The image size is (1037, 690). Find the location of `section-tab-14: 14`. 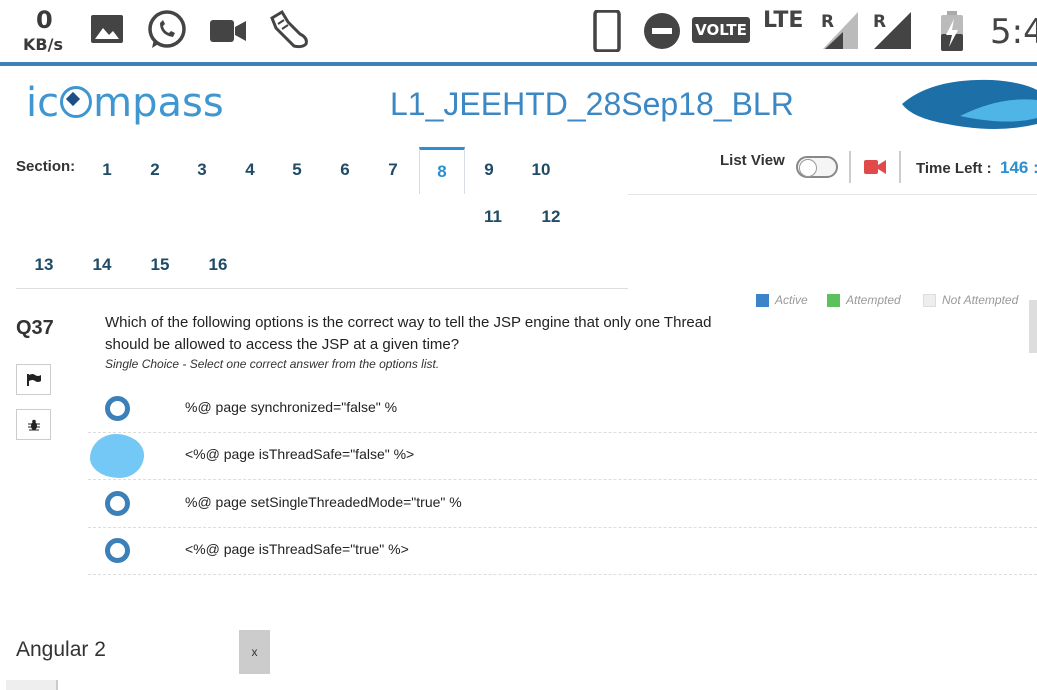

section-tab-14: 14 is located at coordinates (102, 265).